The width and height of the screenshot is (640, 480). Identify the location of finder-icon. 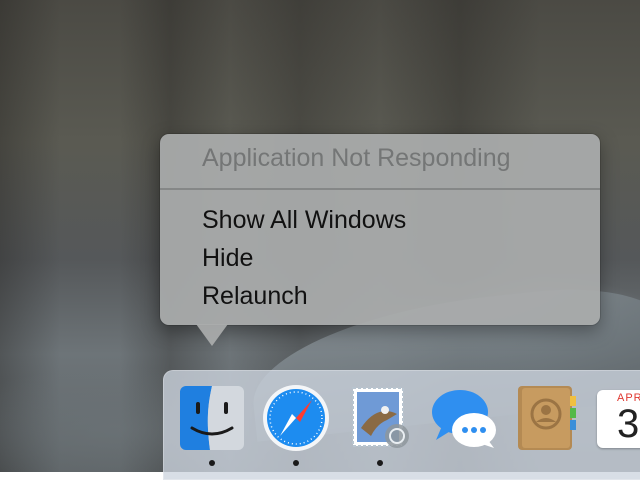
(212, 418).